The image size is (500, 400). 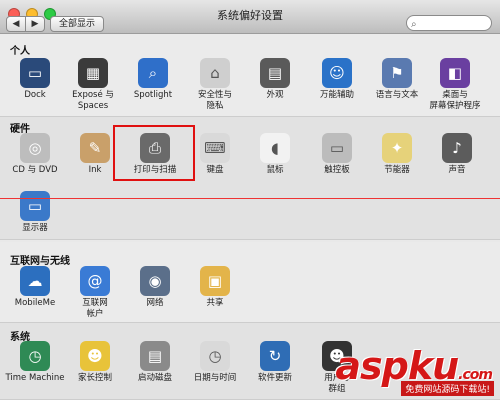 What do you see at coordinates (215, 303) in the screenshot?
I see `pref-label: 共享` at bounding box center [215, 303].